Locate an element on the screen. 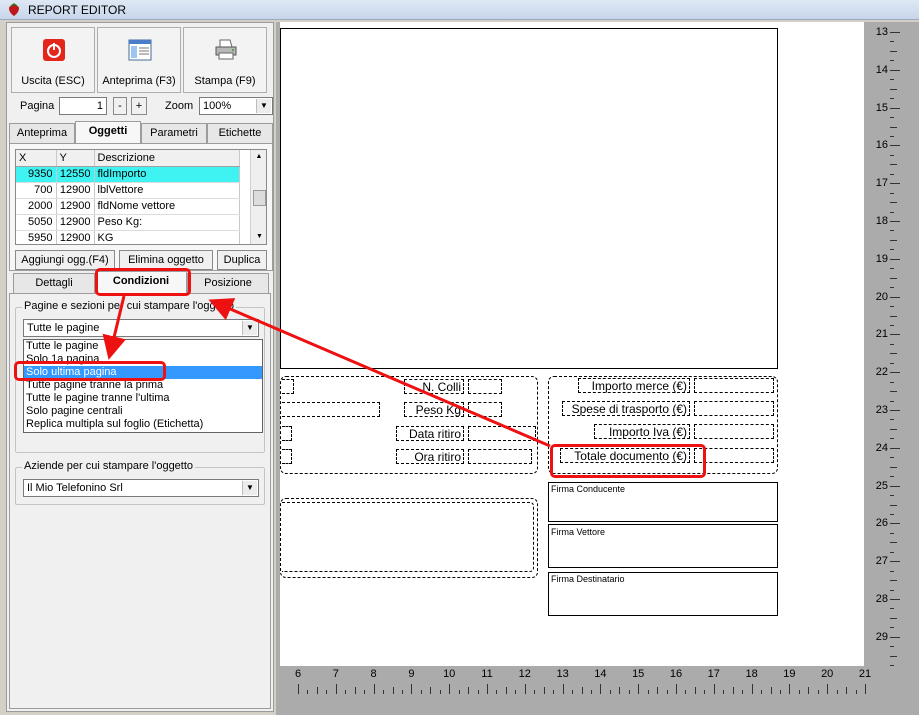 The image size is (919, 715). duplicate-object-button: Duplica is located at coordinates (242, 260).